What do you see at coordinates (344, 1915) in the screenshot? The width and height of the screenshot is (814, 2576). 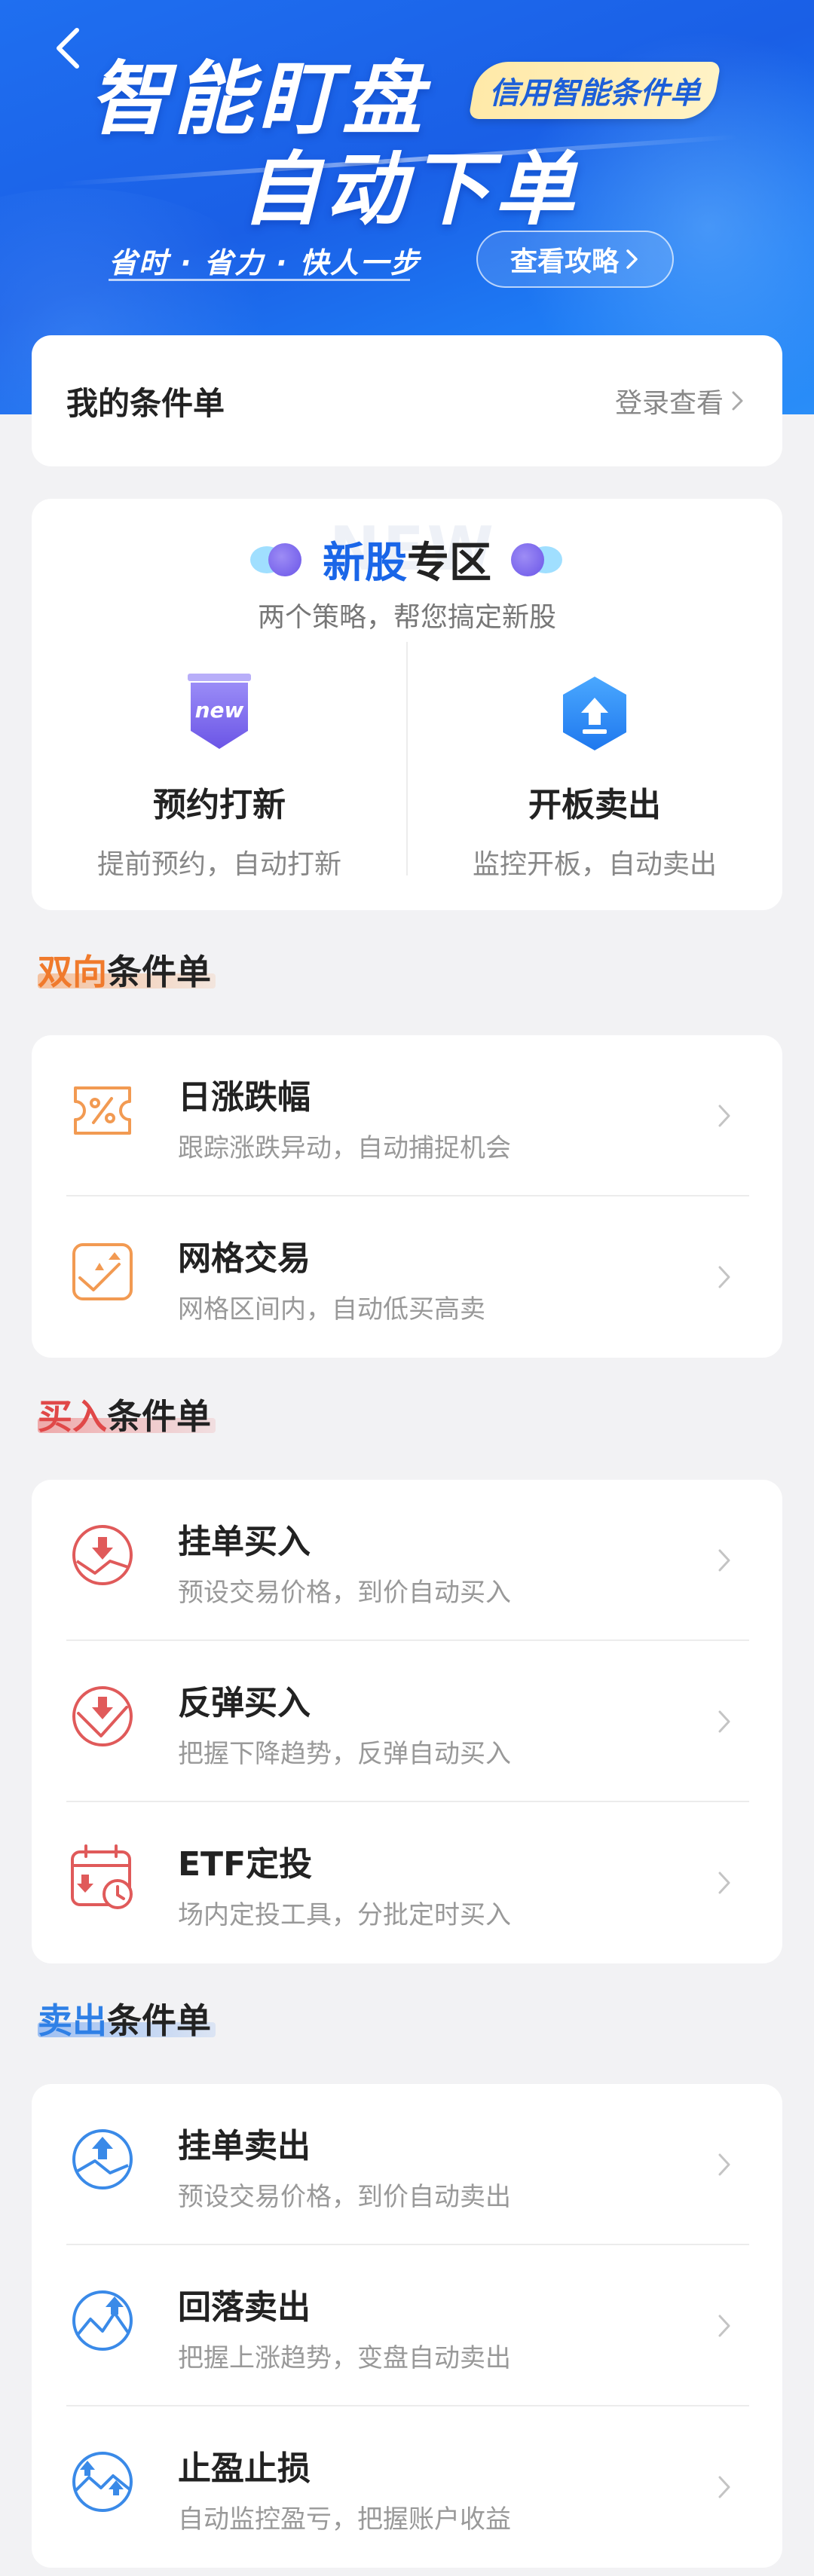 I see `list-item-desc: 场内定投工具，分批定时买入` at bounding box center [344, 1915].